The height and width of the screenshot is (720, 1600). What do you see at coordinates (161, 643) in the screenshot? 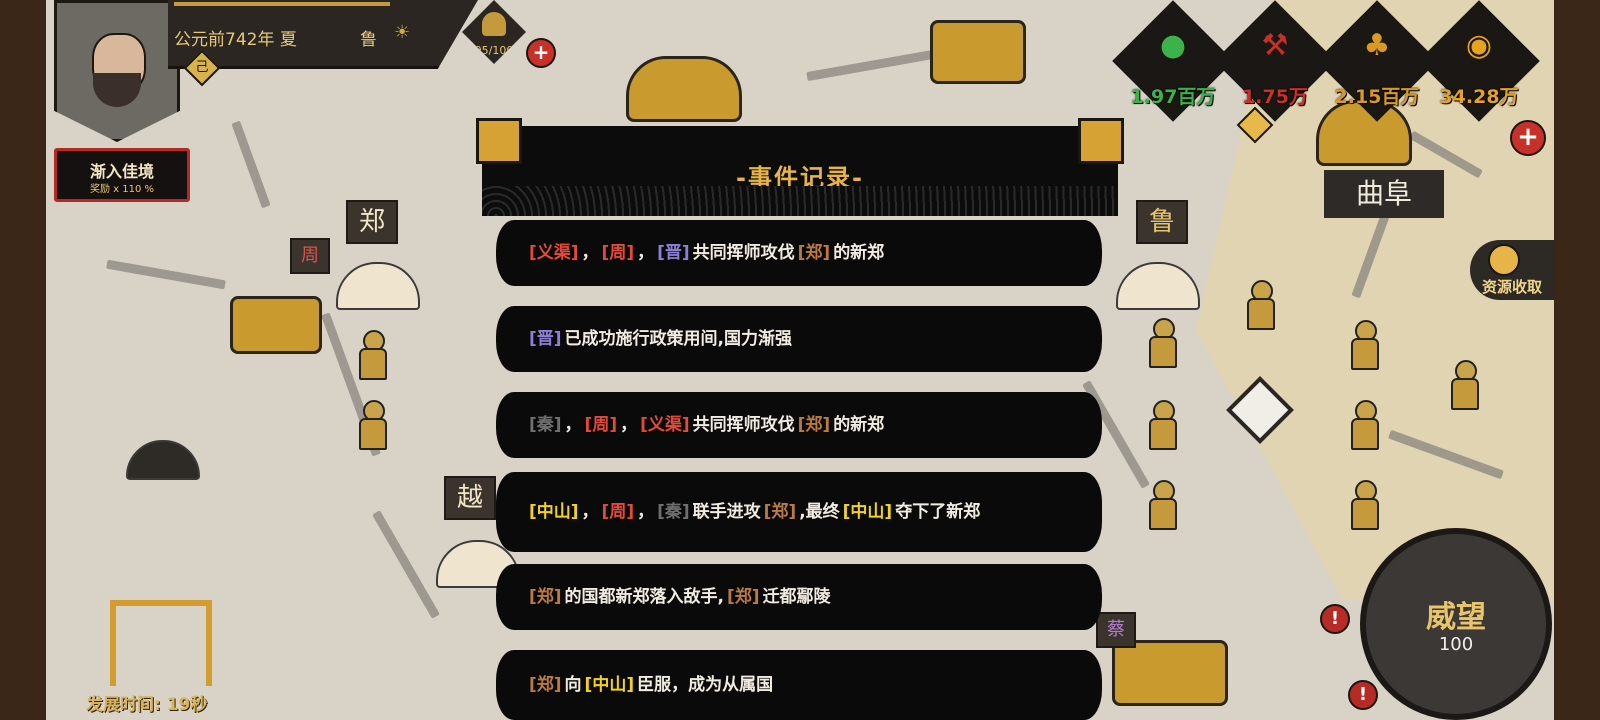
I see `development-gate-icon` at bounding box center [161, 643].